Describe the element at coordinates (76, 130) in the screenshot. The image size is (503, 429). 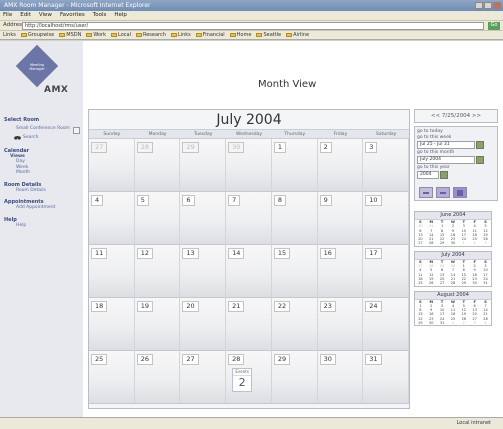
I see `room-list-scroll` at that location.